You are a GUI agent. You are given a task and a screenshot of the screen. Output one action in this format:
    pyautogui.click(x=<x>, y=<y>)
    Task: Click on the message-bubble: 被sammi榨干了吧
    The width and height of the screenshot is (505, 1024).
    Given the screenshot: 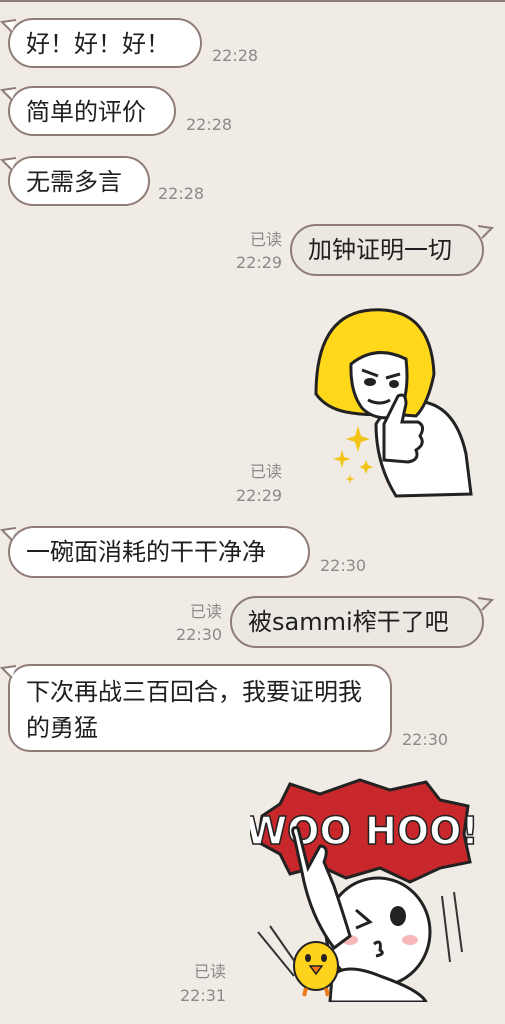 What is the action you would take?
    pyautogui.click(x=357, y=622)
    